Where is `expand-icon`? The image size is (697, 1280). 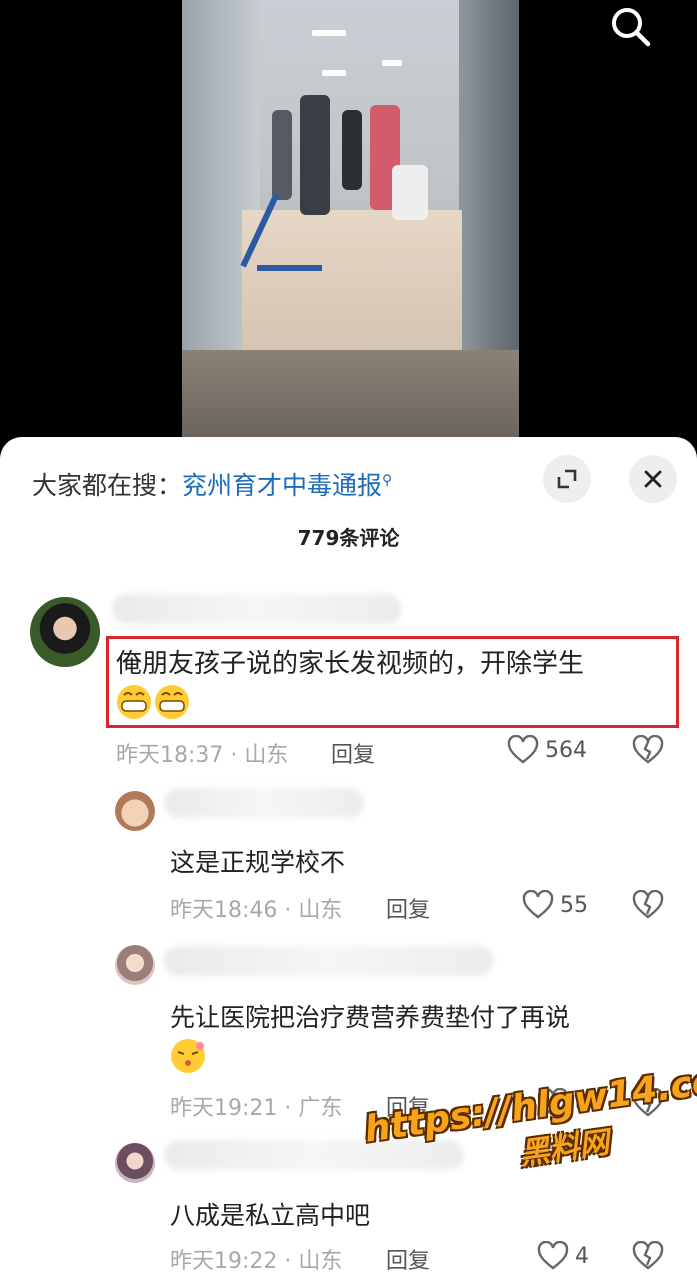
expand-icon is located at coordinates (567, 479).